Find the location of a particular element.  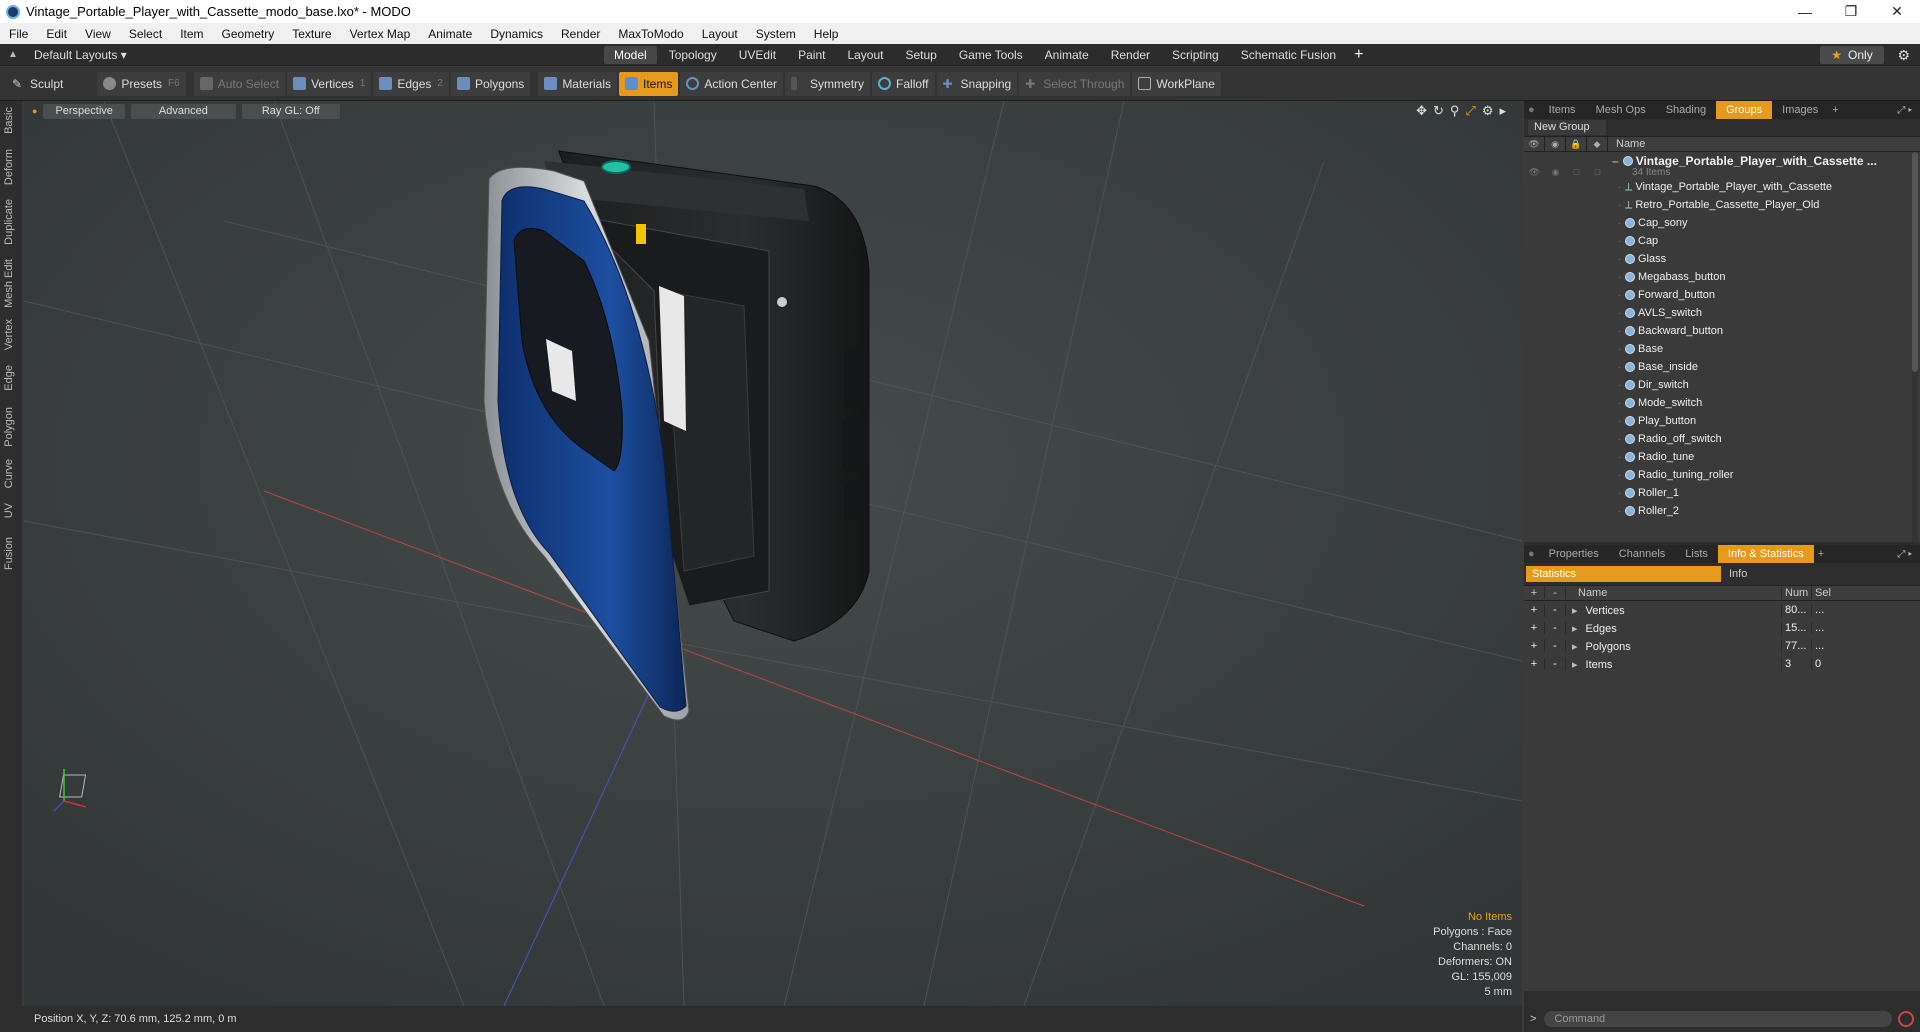

only-toggle: ★ Only is located at coordinates (1852, 55).